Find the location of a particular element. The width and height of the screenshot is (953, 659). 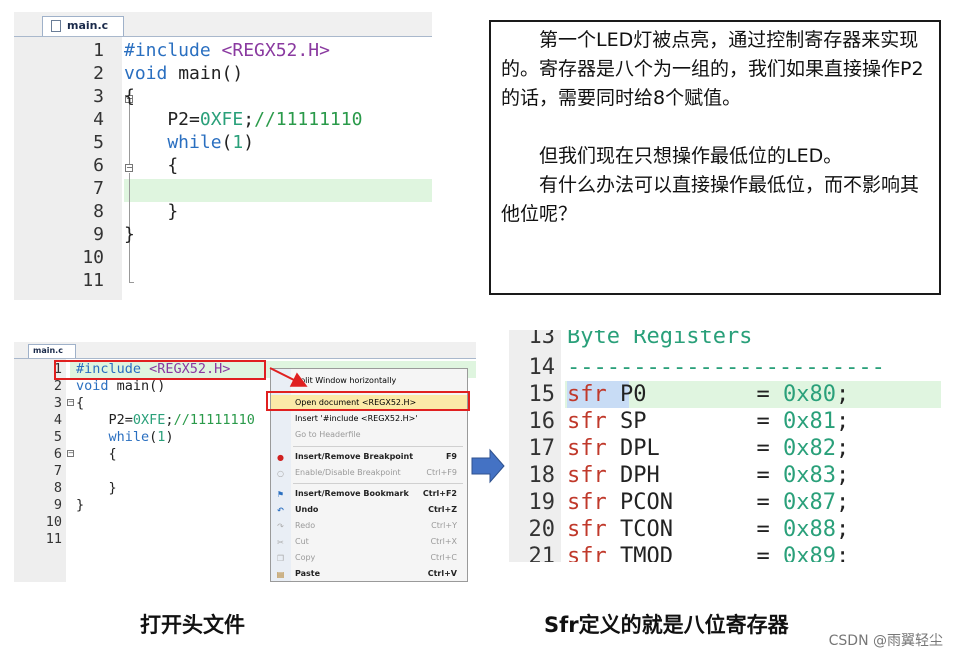

watermark: CSDN @雨翼轻尘 is located at coordinates (885, 641).